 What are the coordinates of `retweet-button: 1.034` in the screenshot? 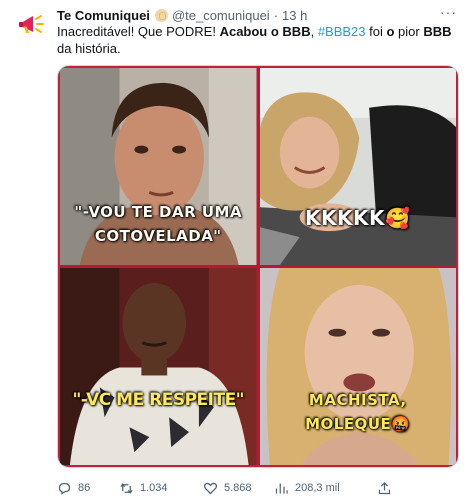 It's located at (143, 488).